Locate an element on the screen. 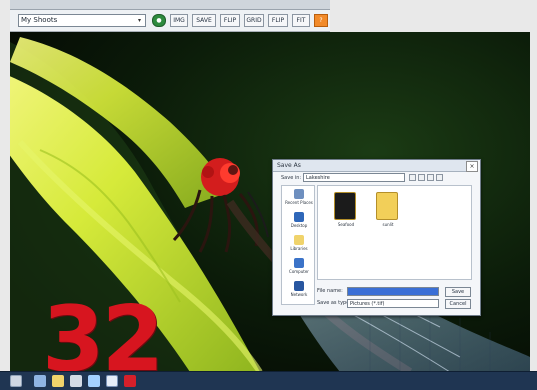 Image resolution: width=537 pixels, height=390 pixels. back-icon is located at coordinates (412, 177).